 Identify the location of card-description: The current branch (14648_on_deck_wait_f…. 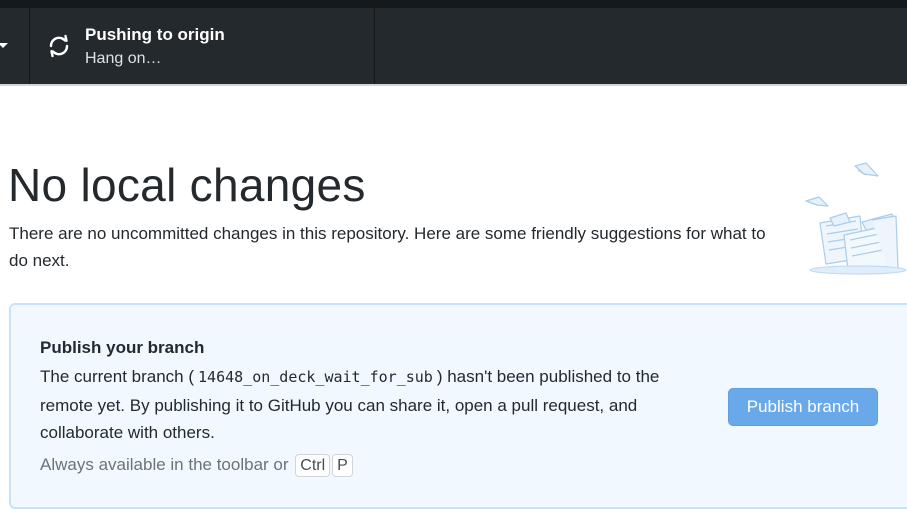
(370, 405).